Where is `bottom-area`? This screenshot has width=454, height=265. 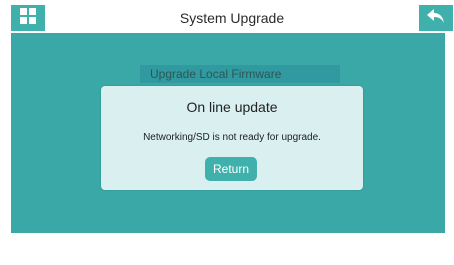
bottom-area is located at coordinates (228, 249).